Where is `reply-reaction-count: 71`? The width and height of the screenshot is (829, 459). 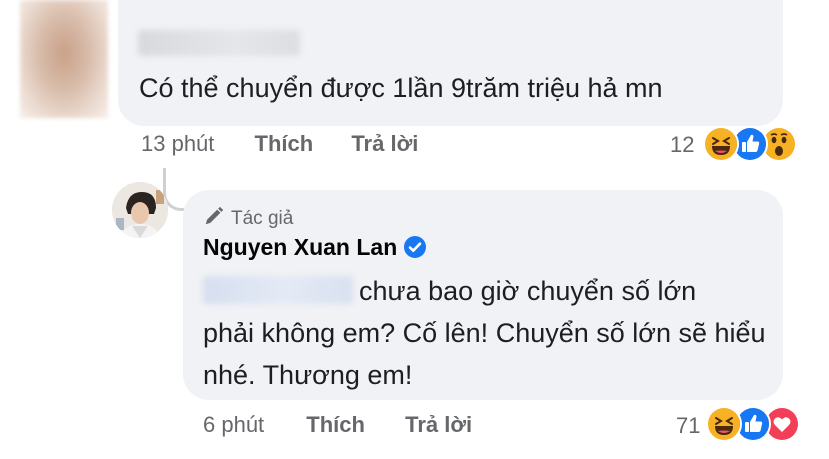
reply-reaction-count: 71 is located at coordinates (688, 426).